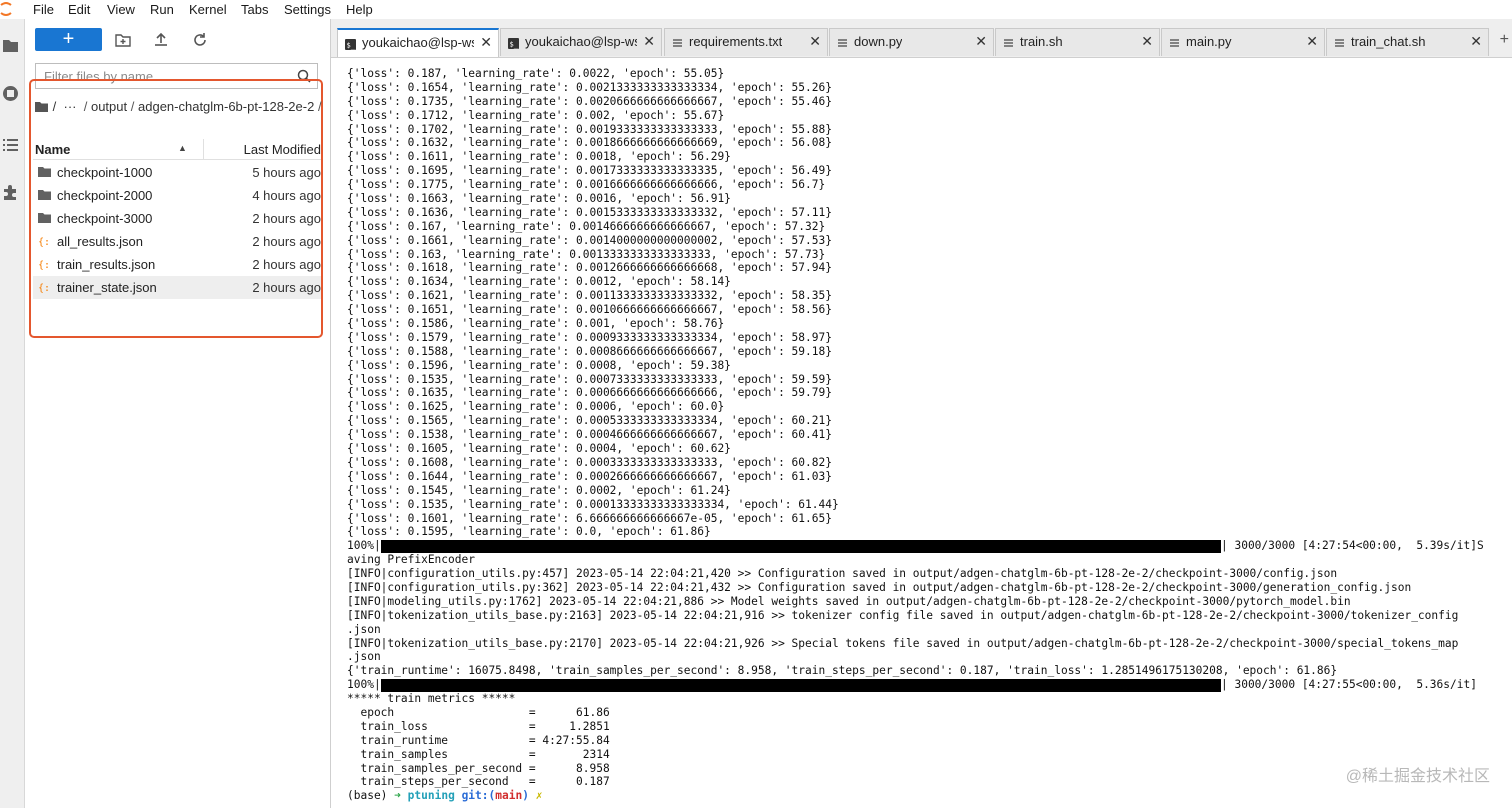 The height and width of the screenshot is (808, 1512). I want to click on watermark: @稀土掘金技术社区, so click(1417, 776).